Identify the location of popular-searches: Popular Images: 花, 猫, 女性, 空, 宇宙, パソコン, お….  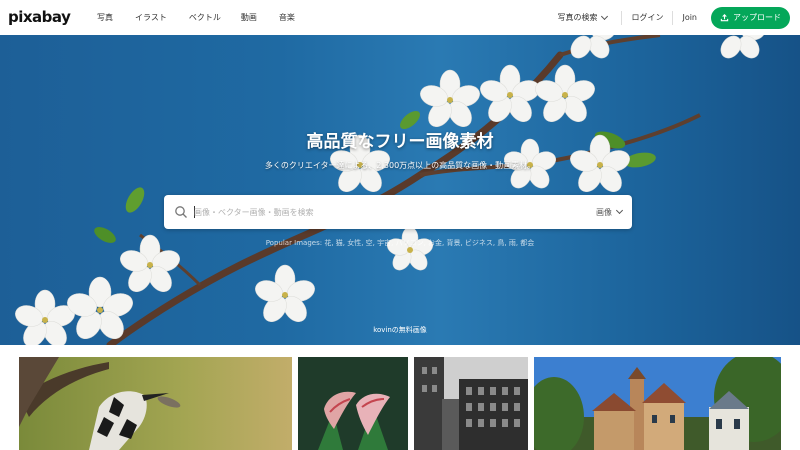
(400, 243).